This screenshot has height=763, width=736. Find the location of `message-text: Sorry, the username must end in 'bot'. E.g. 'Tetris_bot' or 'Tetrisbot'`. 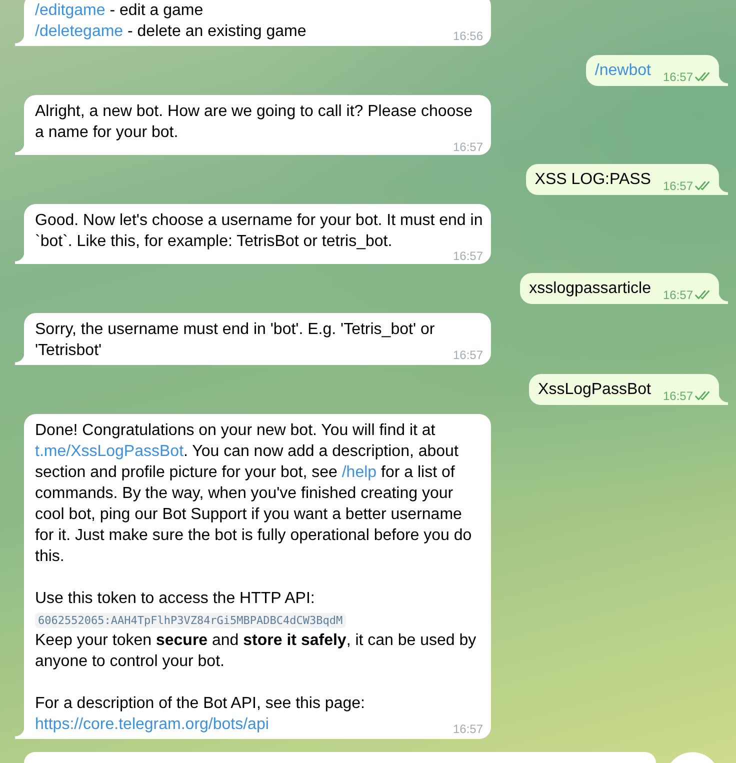

message-text: Sorry, the username must end in 'bot'. E.g. 'Tetris_bot' or 'Tetrisbot' is located at coordinates (235, 340).